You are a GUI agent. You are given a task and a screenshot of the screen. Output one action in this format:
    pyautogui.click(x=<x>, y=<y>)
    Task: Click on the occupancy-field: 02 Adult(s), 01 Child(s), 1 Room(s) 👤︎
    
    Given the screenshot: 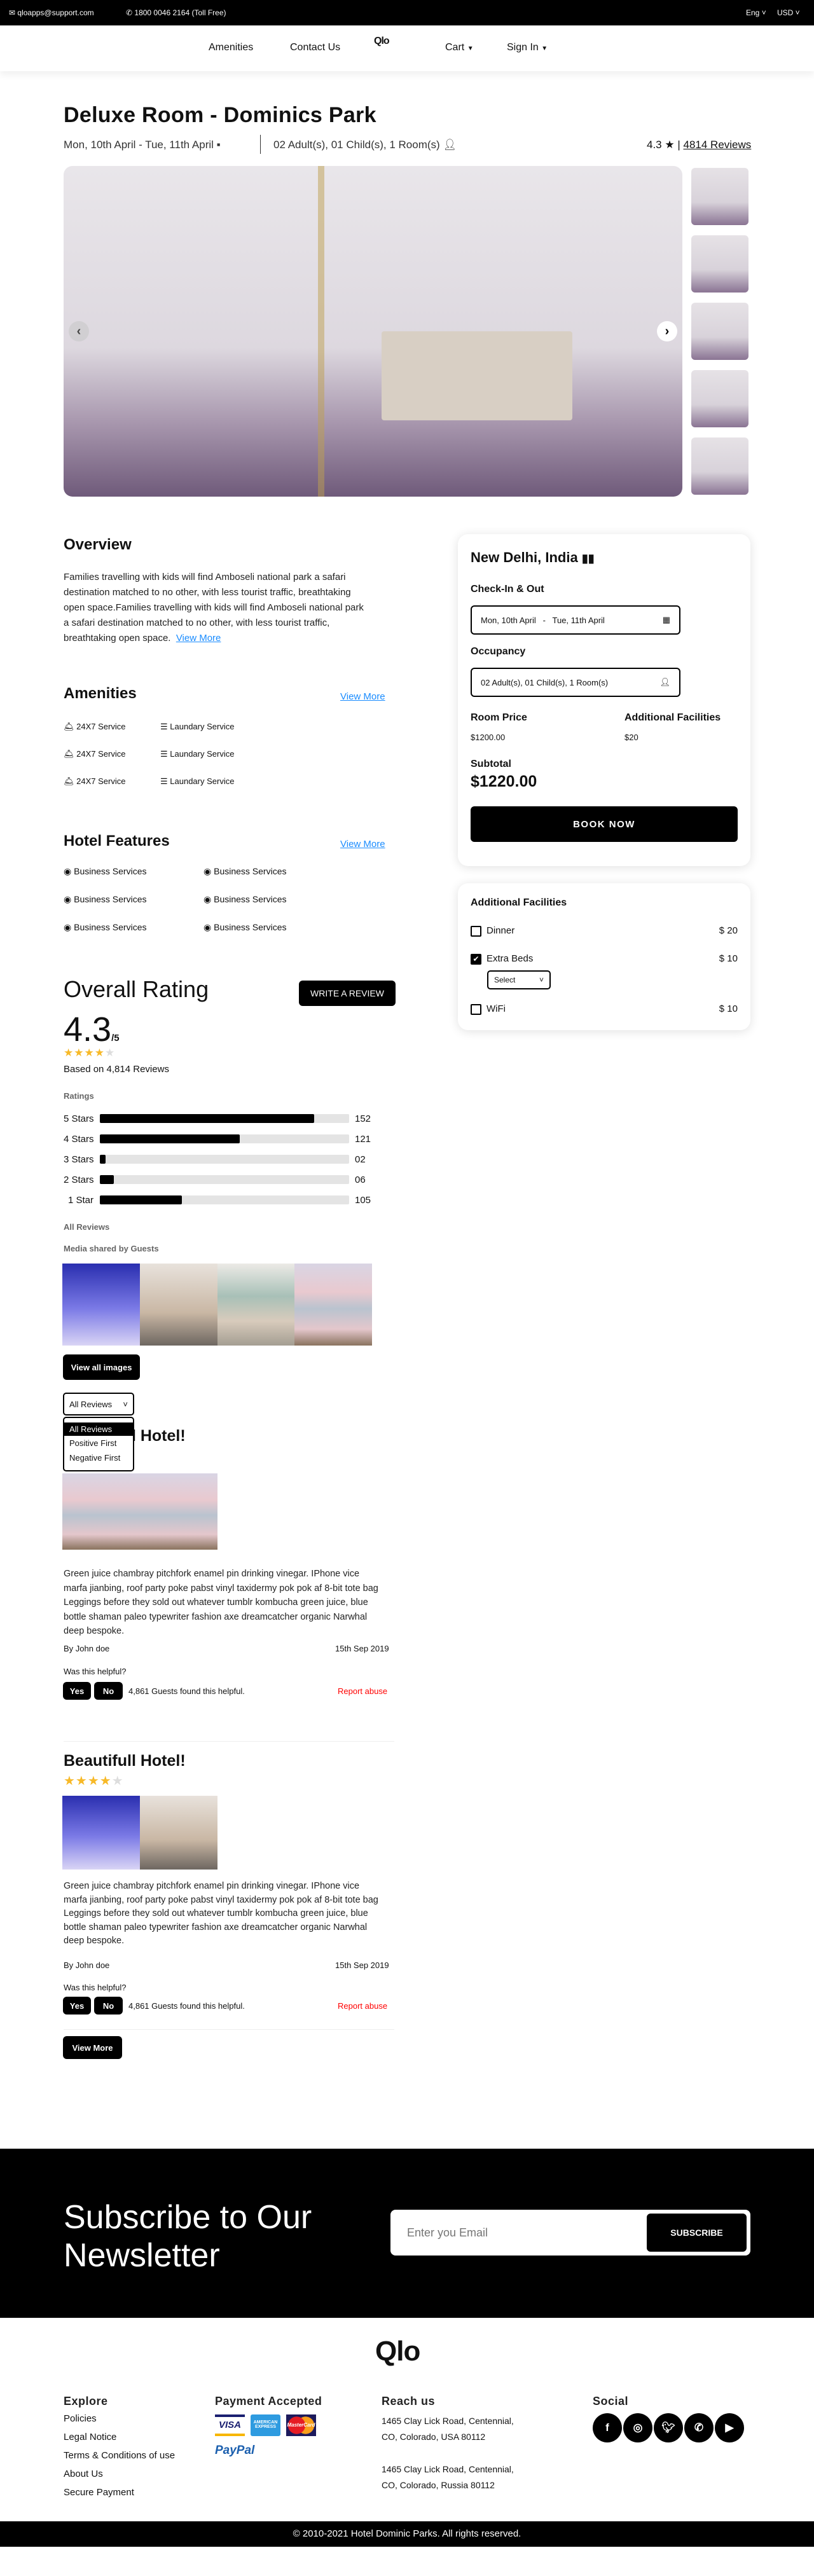 What is the action you would take?
    pyautogui.click(x=575, y=682)
    